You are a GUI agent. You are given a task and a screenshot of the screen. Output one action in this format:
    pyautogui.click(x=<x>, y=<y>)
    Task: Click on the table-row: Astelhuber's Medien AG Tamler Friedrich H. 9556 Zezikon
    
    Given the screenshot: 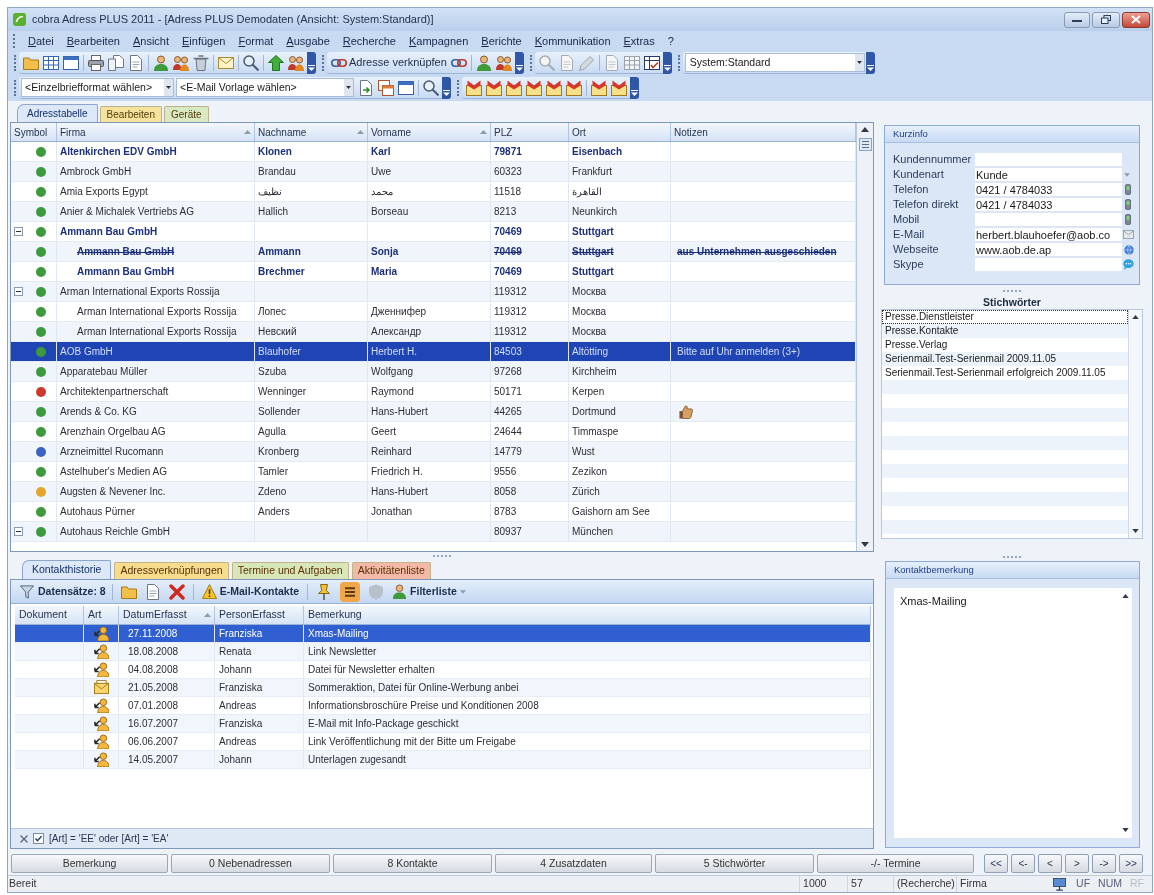 What is the action you would take?
    pyautogui.click(x=433, y=472)
    